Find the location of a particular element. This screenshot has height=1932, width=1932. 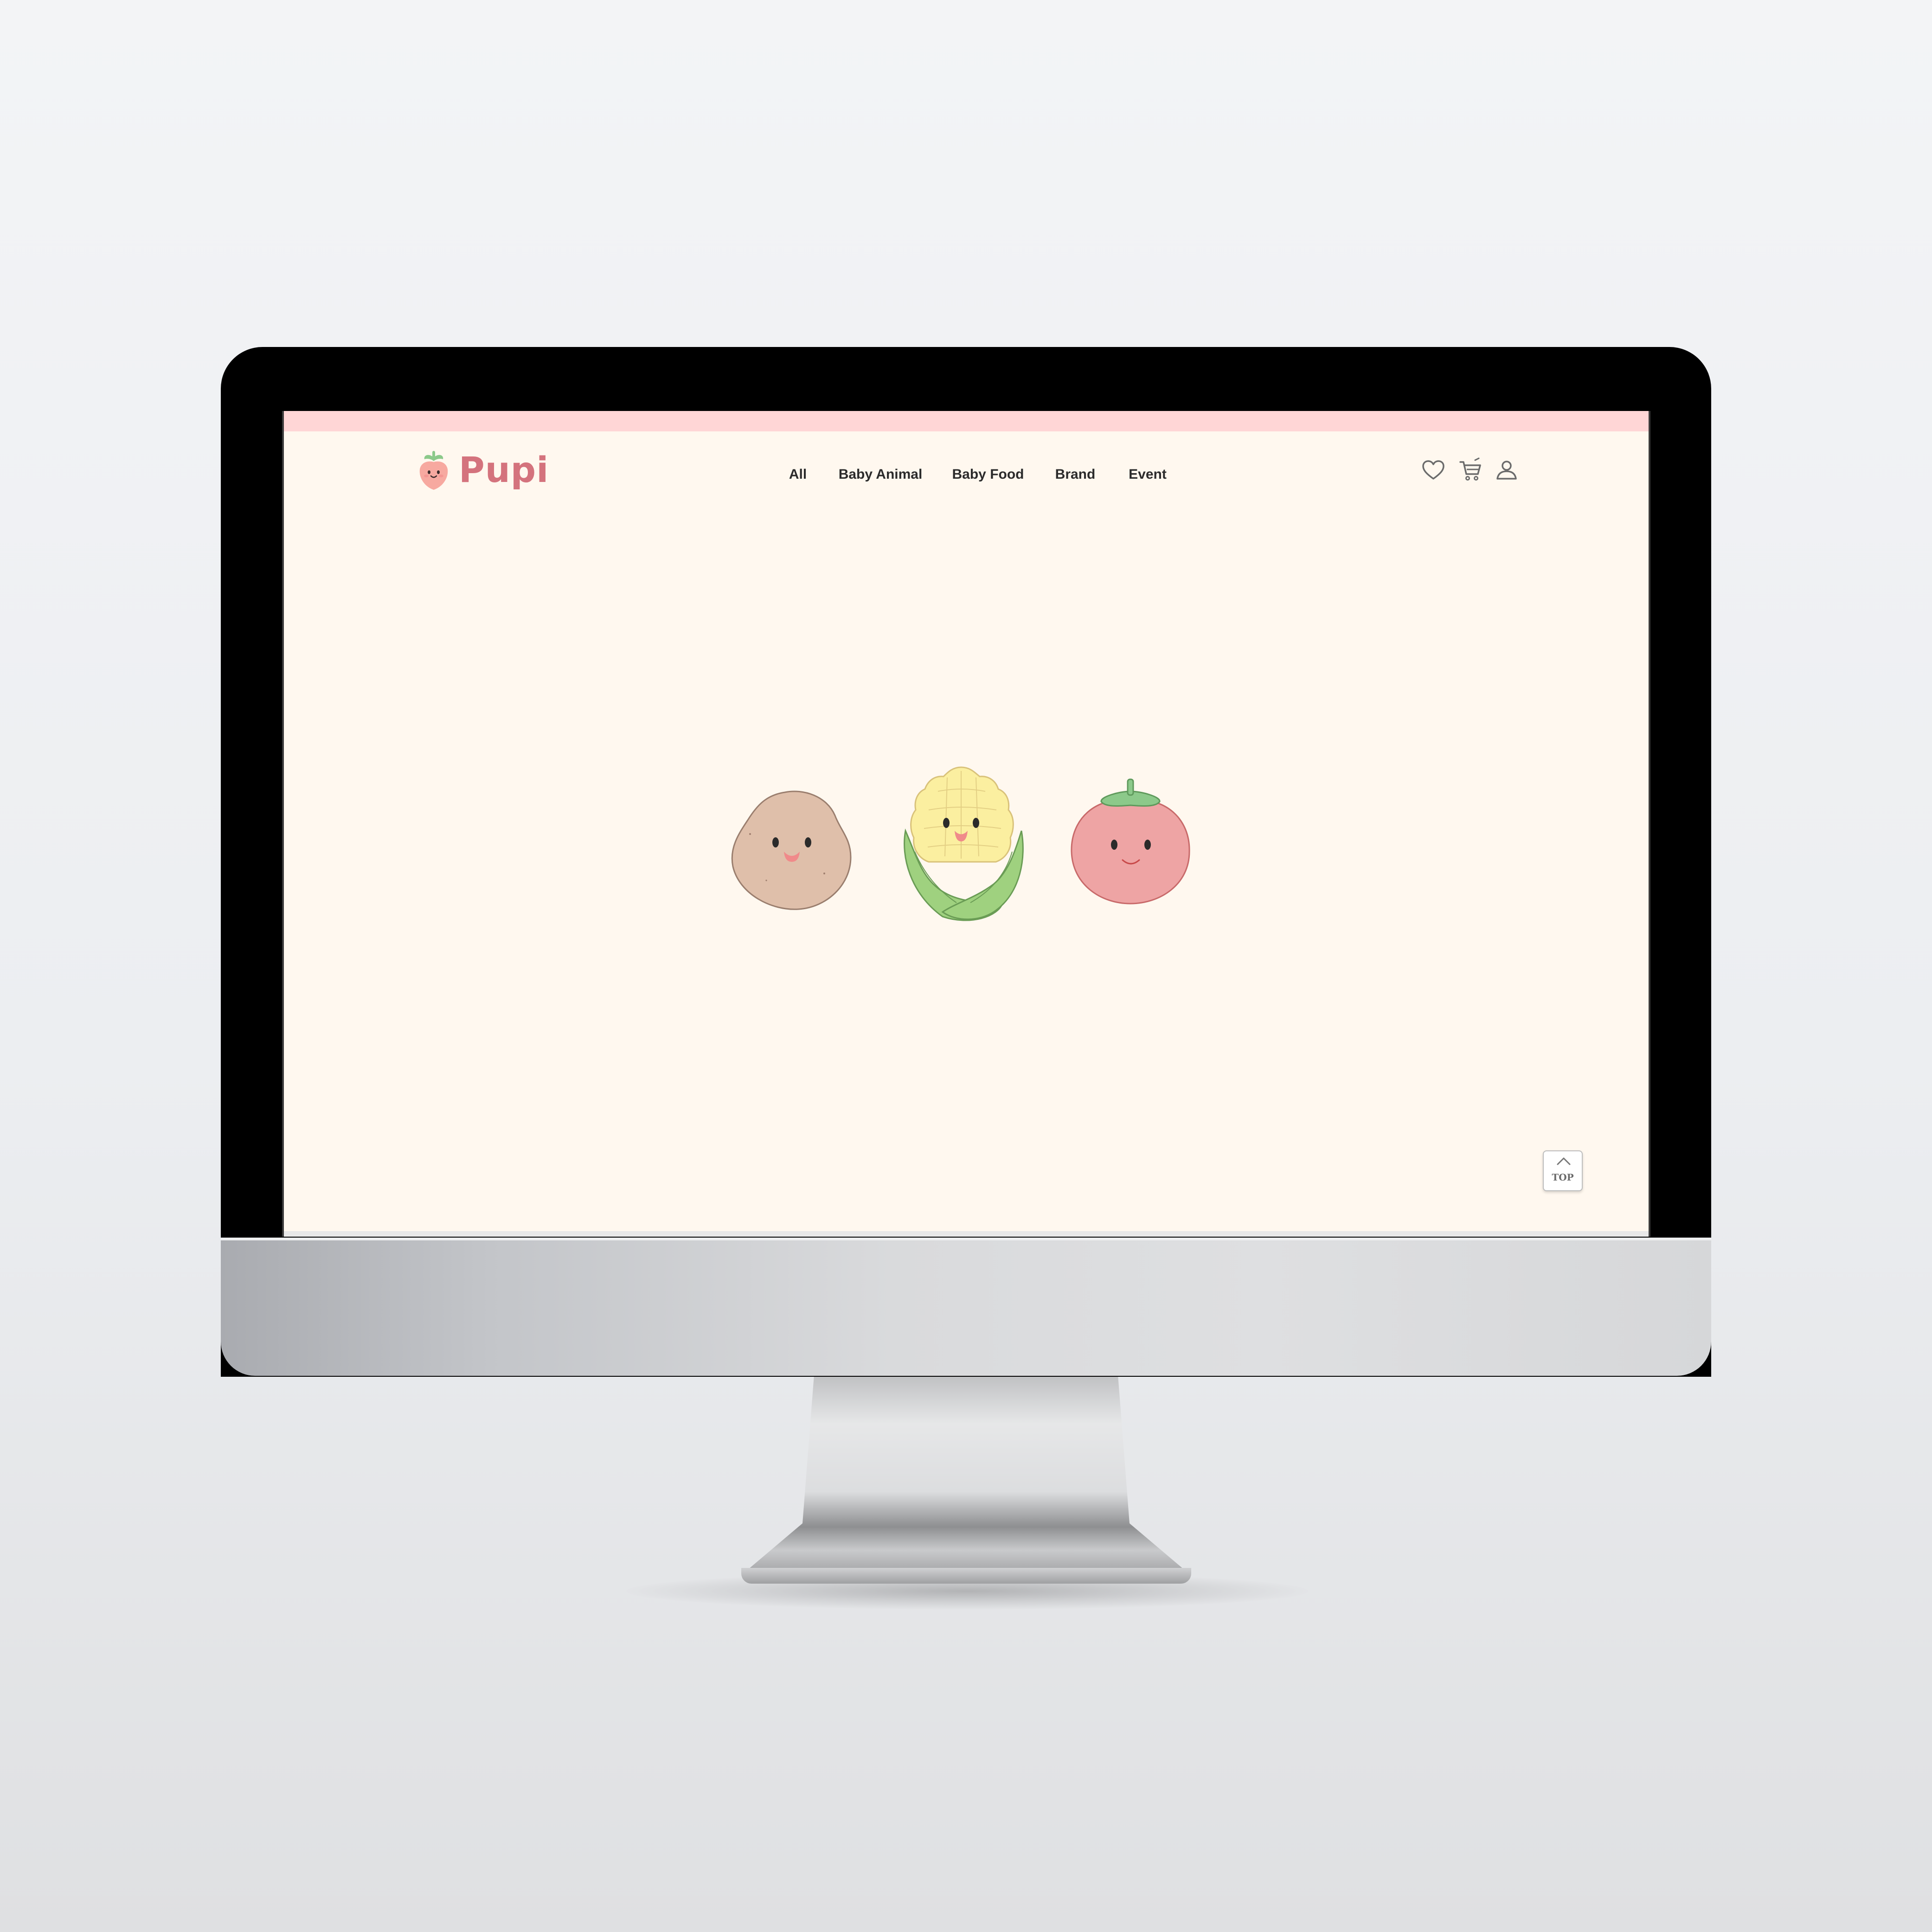

nav-item-baby-animal: Baby Animal is located at coordinates (881, 474).